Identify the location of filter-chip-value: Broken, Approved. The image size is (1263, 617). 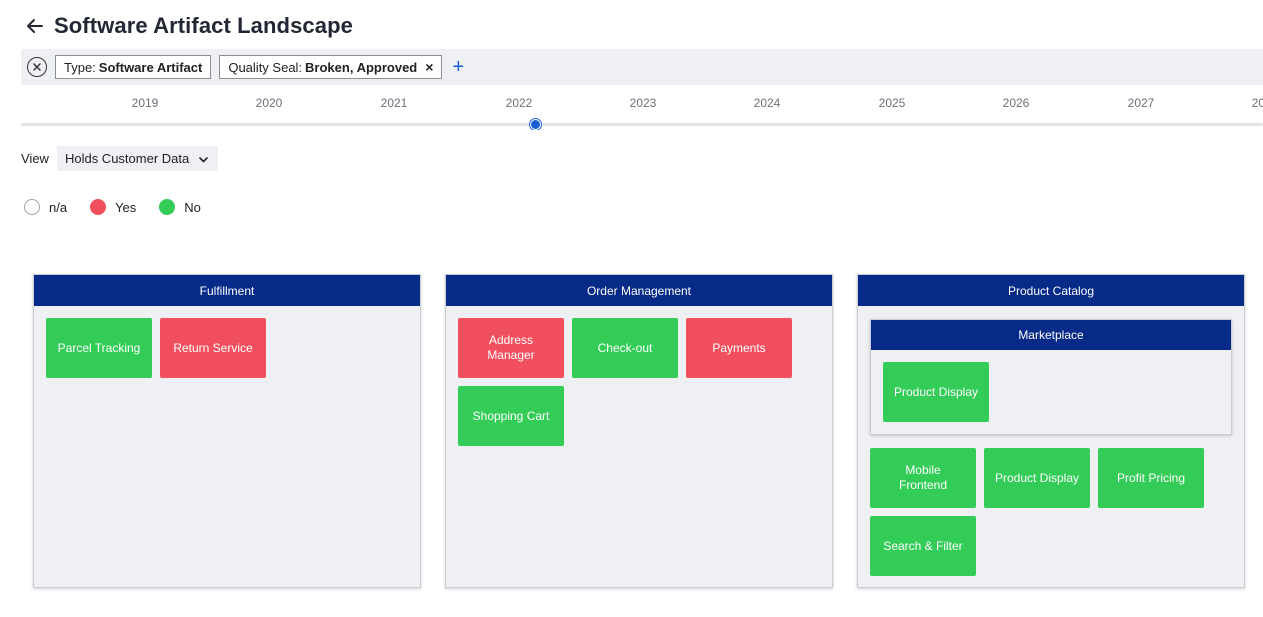
(361, 67).